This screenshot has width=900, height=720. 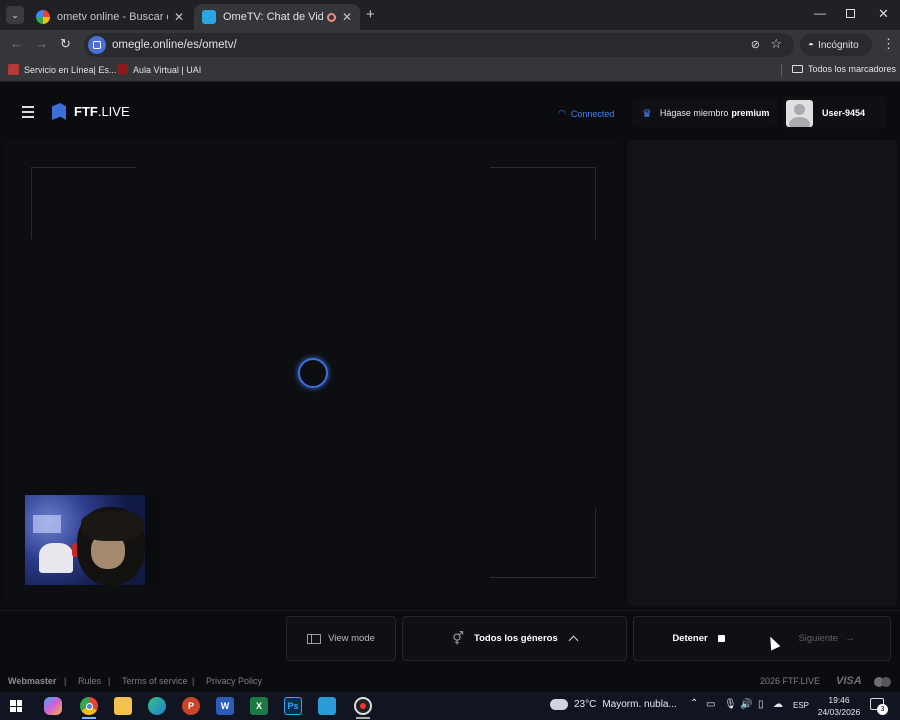 What do you see at coordinates (234, 681) in the screenshot?
I see `footer-link-privacy: Privacy Policy` at bounding box center [234, 681].